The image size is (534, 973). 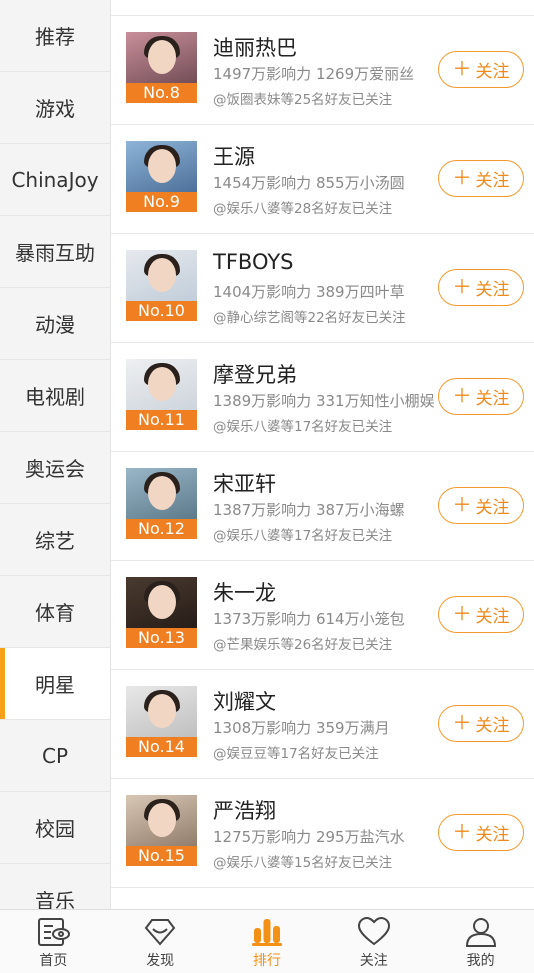 What do you see at coordinates (324, 401) in the screenshot?
I see `influence-stats: 1389万影响力 331万知性小棚娱` at bounding box center [324, 401].